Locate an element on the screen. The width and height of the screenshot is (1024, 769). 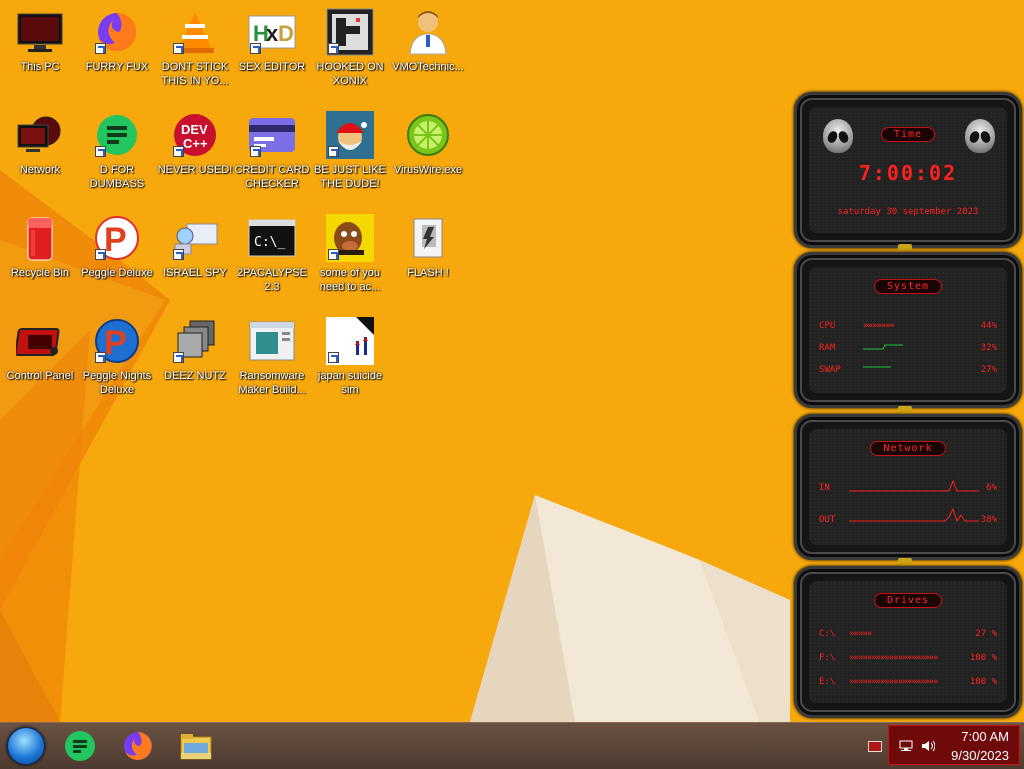
desktop-icon-peggle-nights: P Peggle Nights Deluxe is located at coordinates (117, 361).